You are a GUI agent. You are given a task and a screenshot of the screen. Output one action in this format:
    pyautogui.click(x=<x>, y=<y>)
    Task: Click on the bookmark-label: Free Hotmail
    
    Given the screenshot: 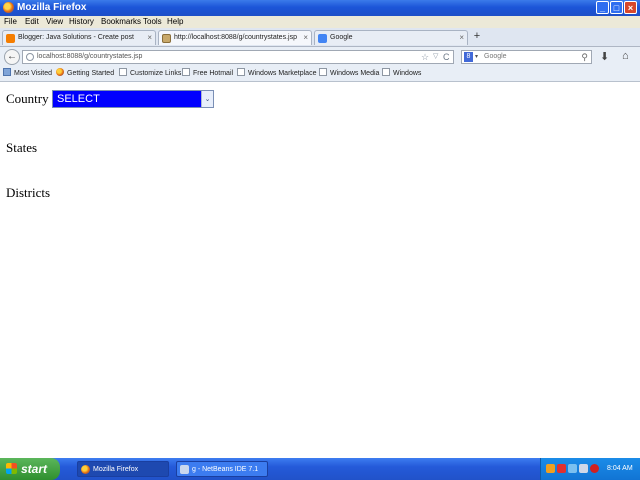 What is the action you would take?
    pyautogui.click(x=213, y=73)
    